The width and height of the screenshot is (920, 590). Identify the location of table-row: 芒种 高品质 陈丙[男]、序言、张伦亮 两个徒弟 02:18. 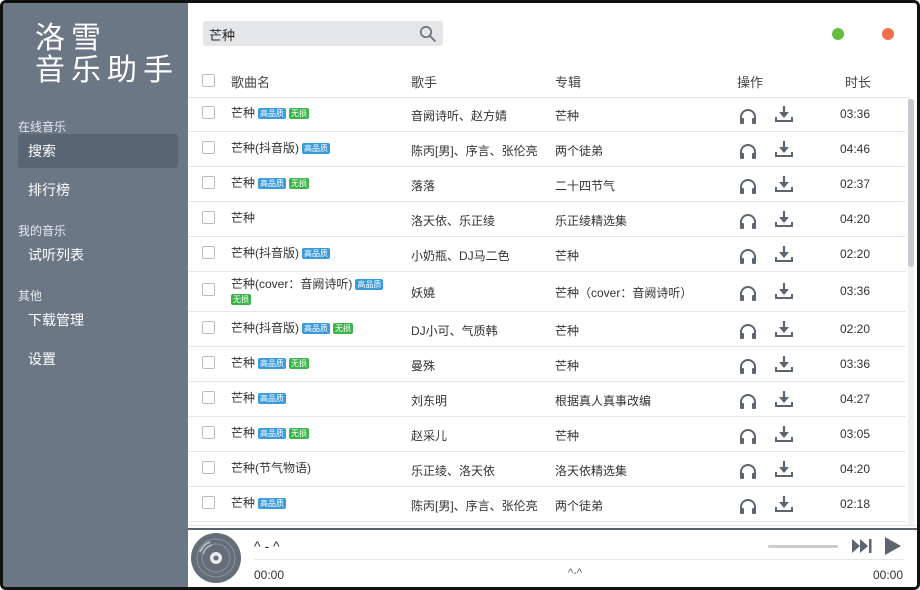
(547, 504).